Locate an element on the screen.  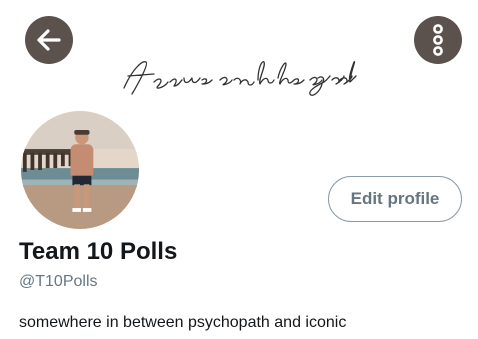
back-button is located at coordinates (49, 40).